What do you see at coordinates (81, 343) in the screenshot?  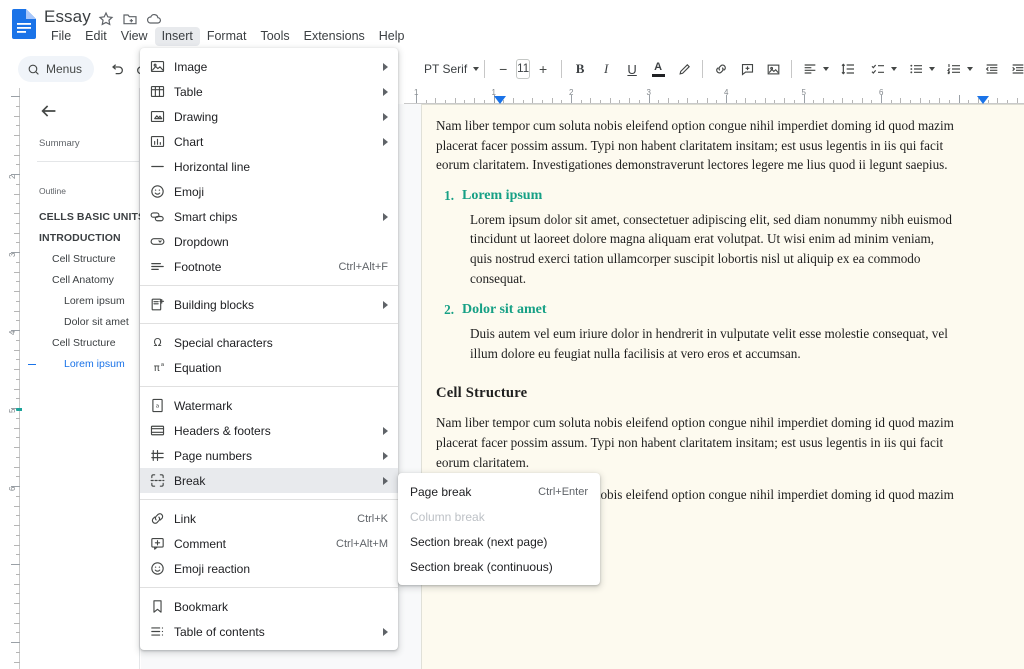 I see `outline-item-6: Cell Structure` at bounding box center [81, 343].